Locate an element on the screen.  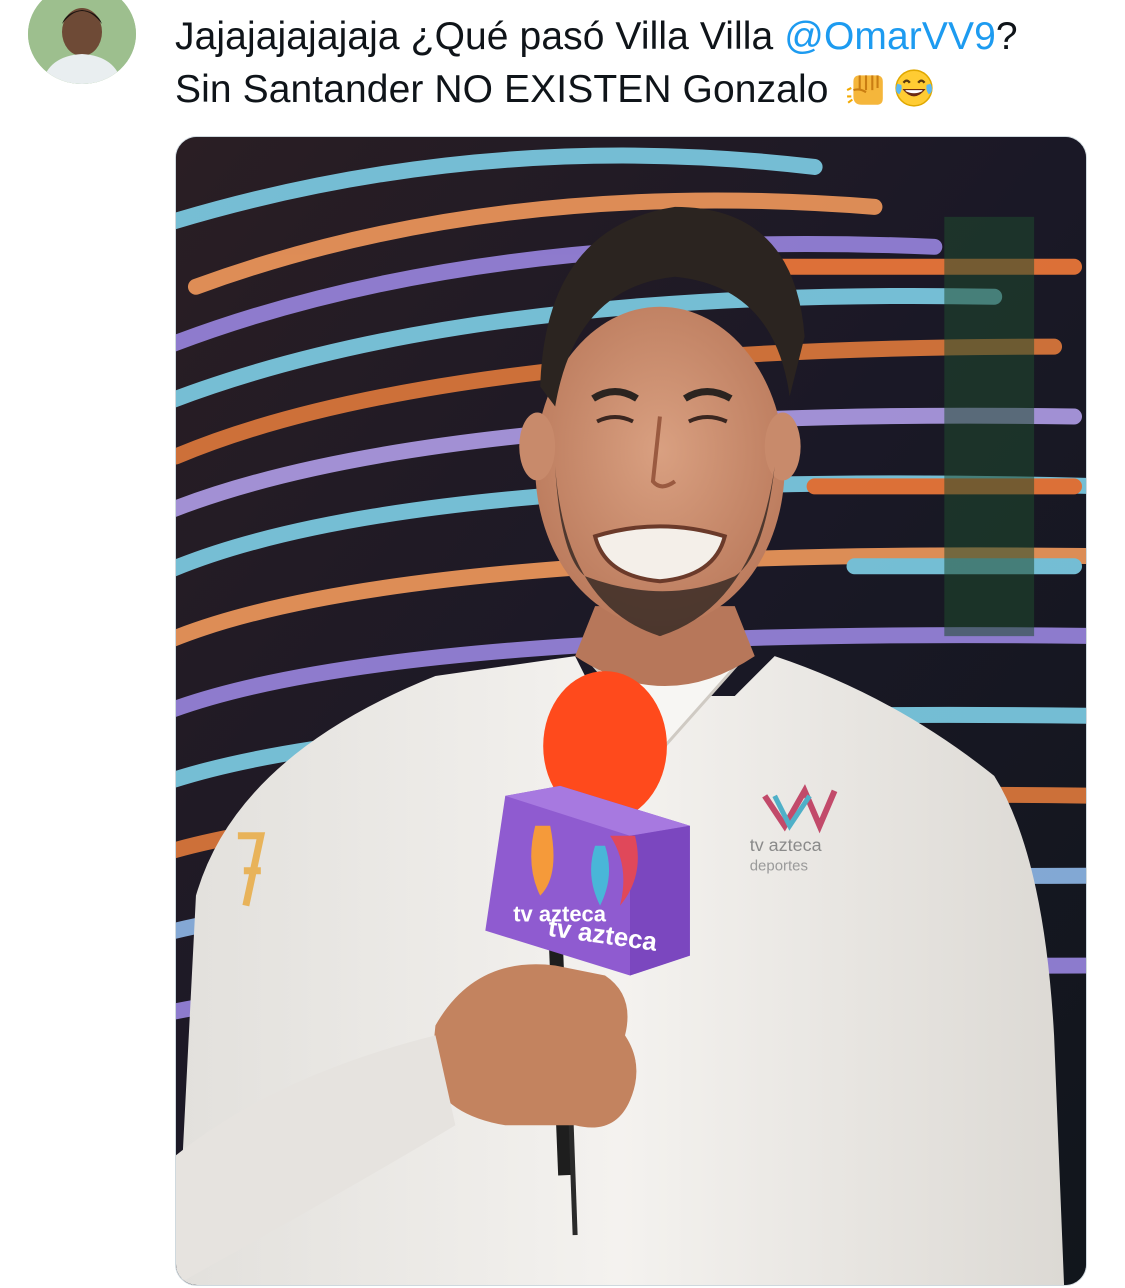
tweet-line-1-end: ? is located at coordinates (1006, 36).